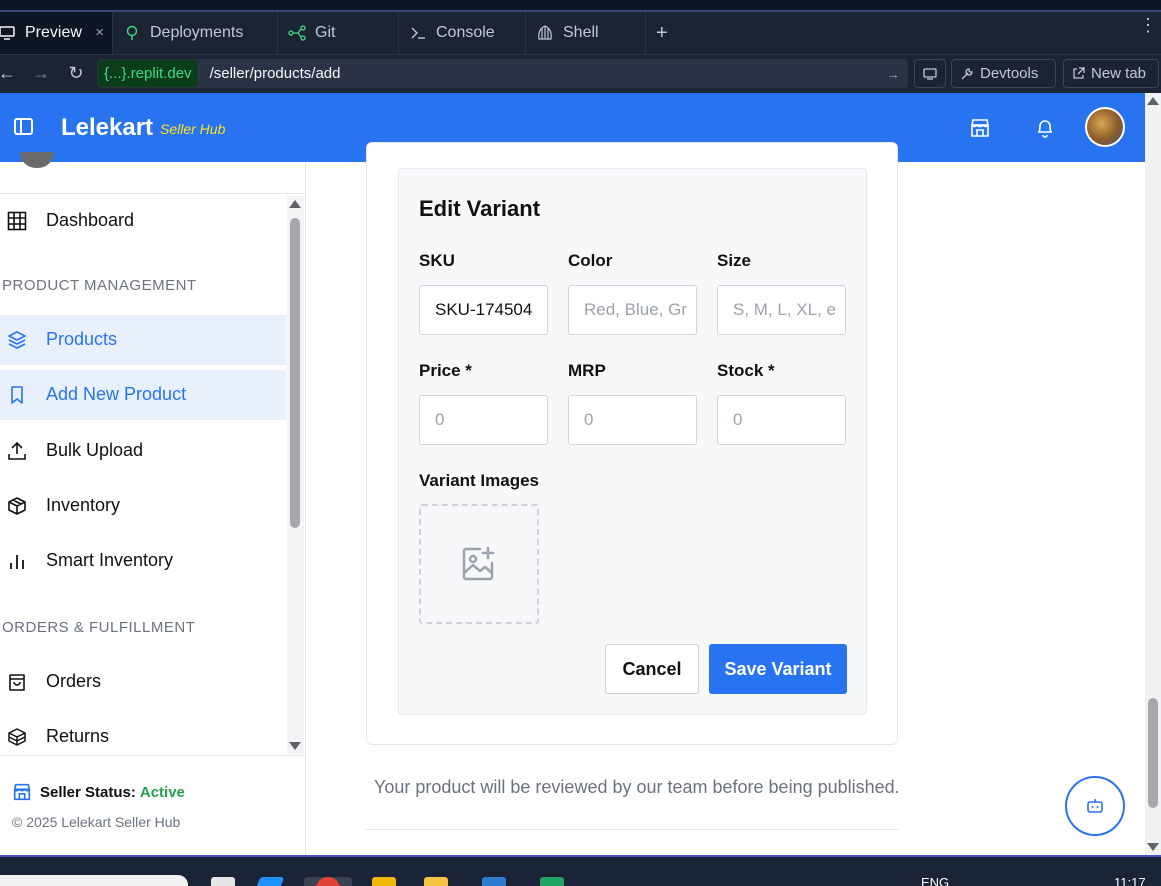 The height and width of the screenshot is (886, 1161). What do you see at coordinates (652, 669) in the screenshot?
I see `cancel-button: Cancel` at bounding box center [652, 669].